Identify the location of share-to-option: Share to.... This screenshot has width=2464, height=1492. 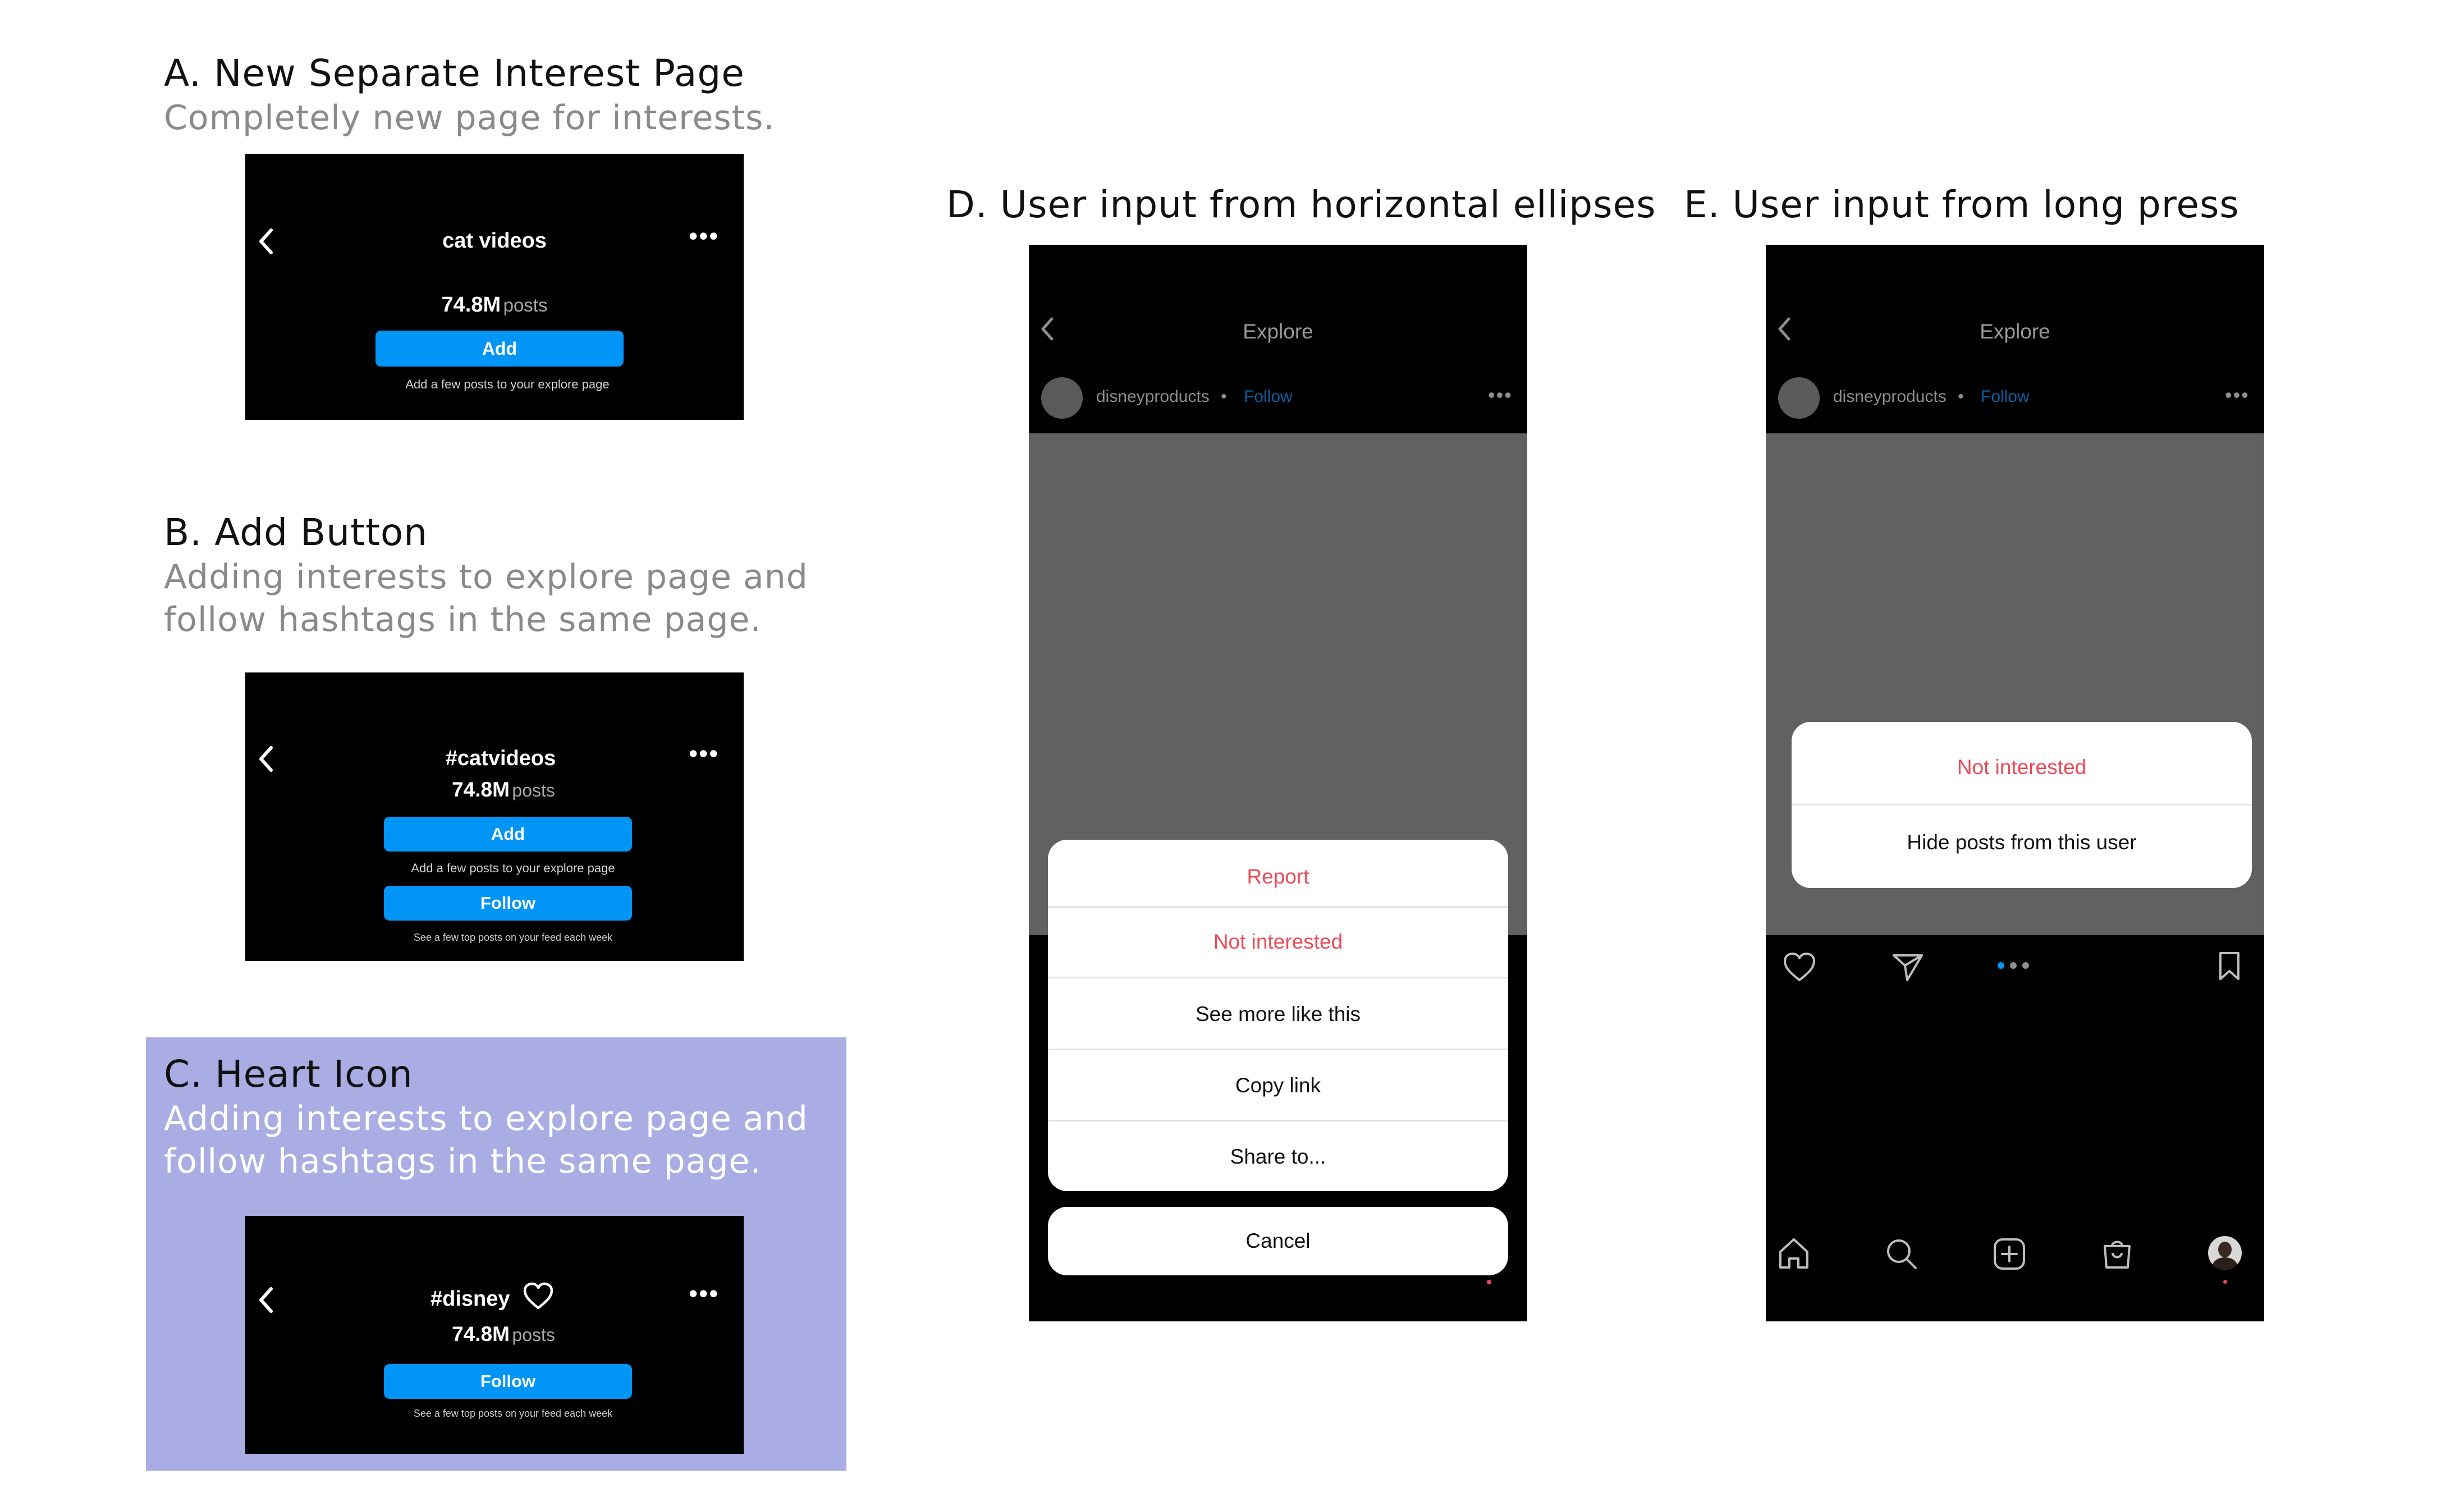
(1278, 1157).